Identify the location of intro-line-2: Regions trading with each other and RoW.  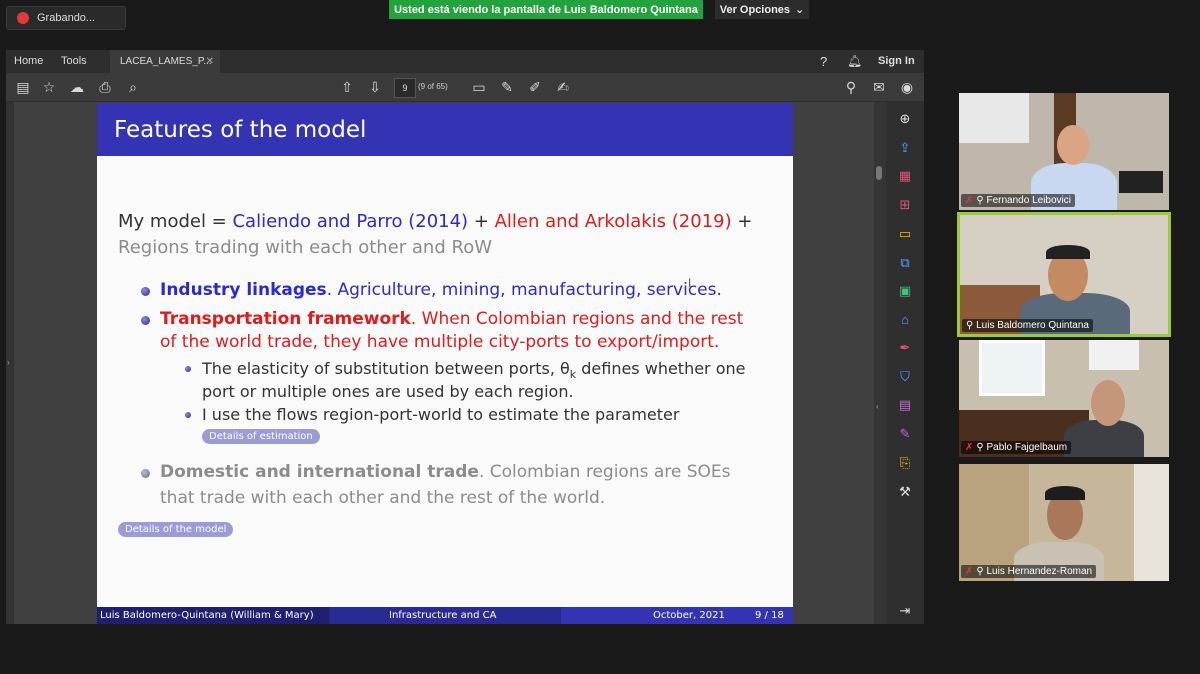
(305, 247).